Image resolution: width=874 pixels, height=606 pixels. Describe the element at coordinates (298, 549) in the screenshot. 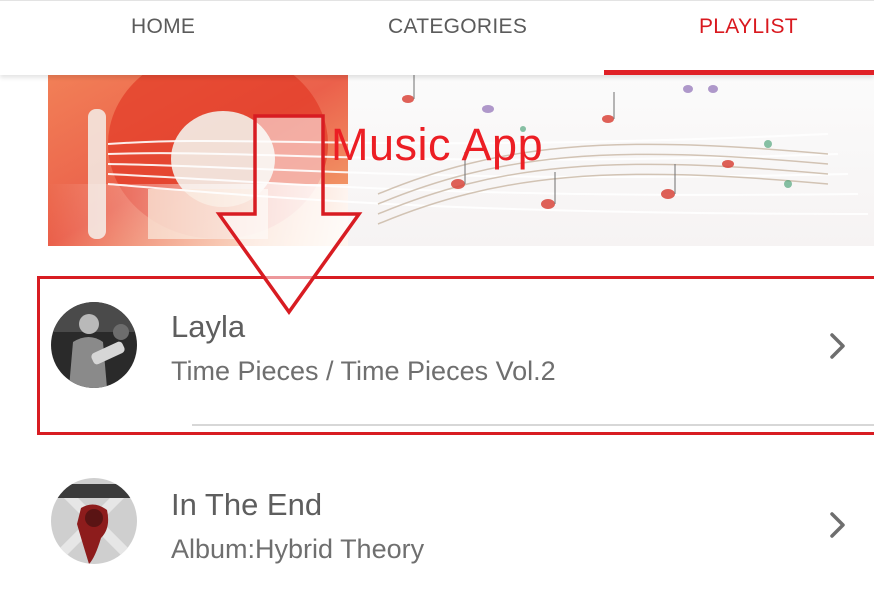

I see `track-subtitle: Album:Hybrid Theory` at that location.